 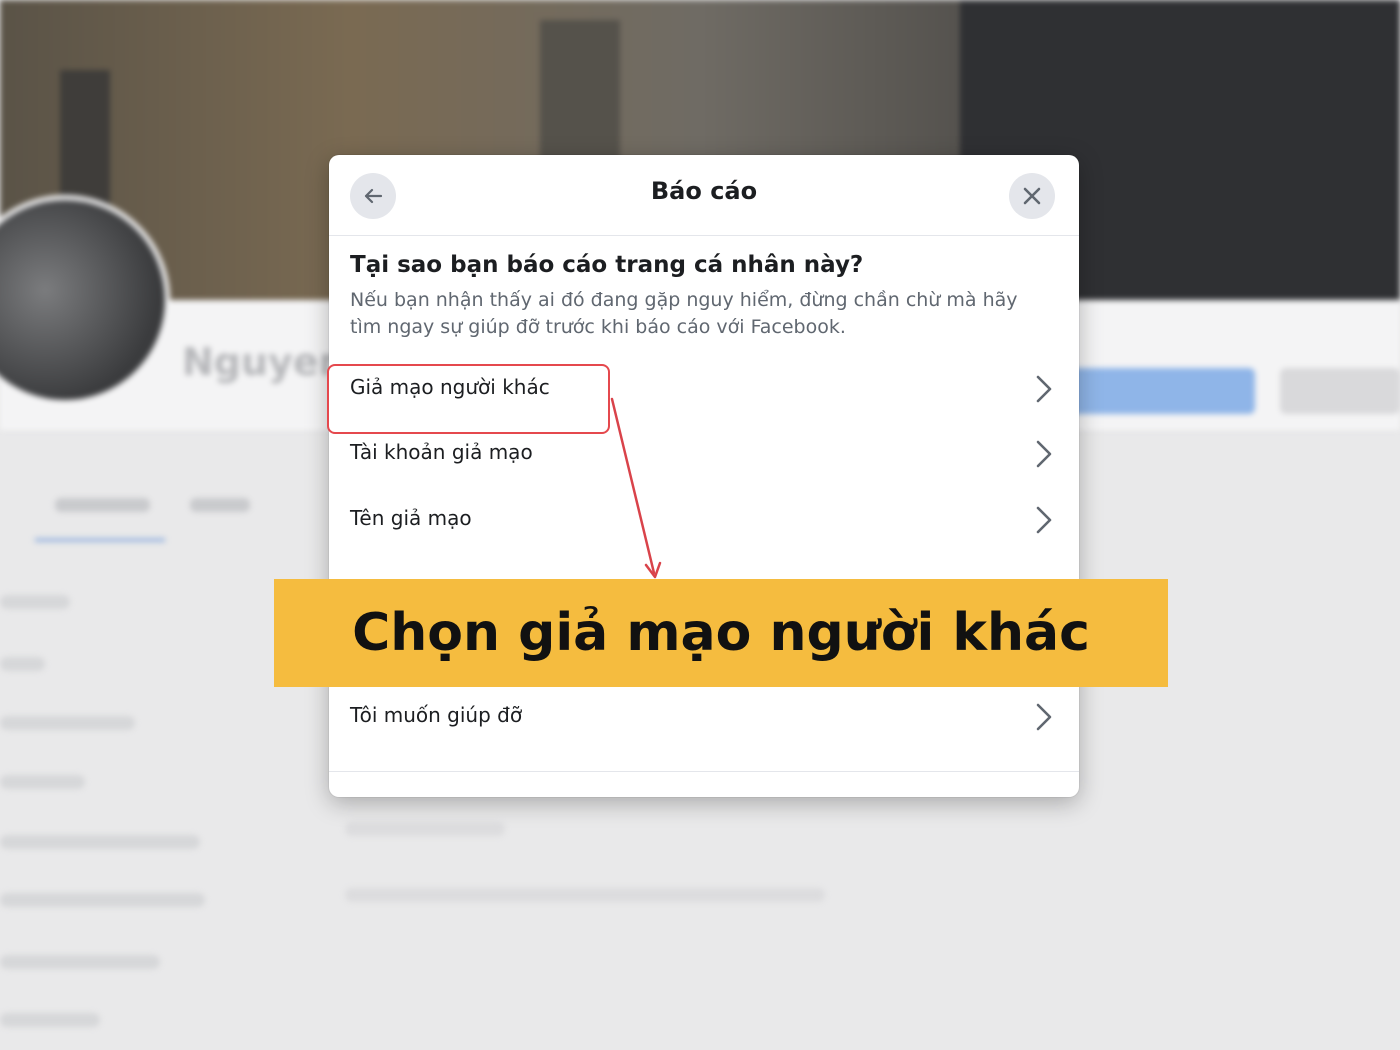 I want to click on primary-action-button, so click(x=1157, y=391).